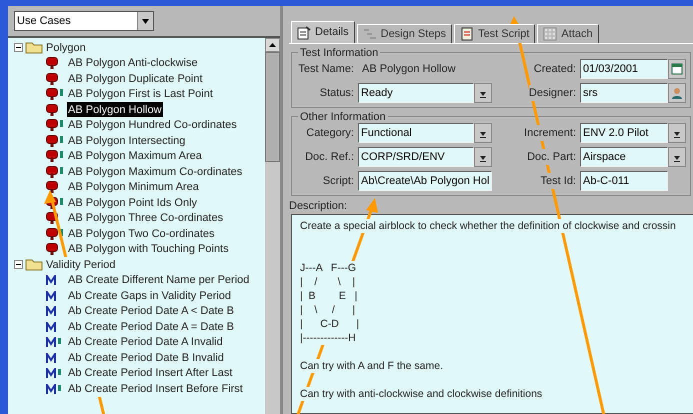 The image size is (693, 414). Describe the element at coordinates (148, 249) in the screenshot. I see `tree-item: AB Polygon with Touching Points` at that location.